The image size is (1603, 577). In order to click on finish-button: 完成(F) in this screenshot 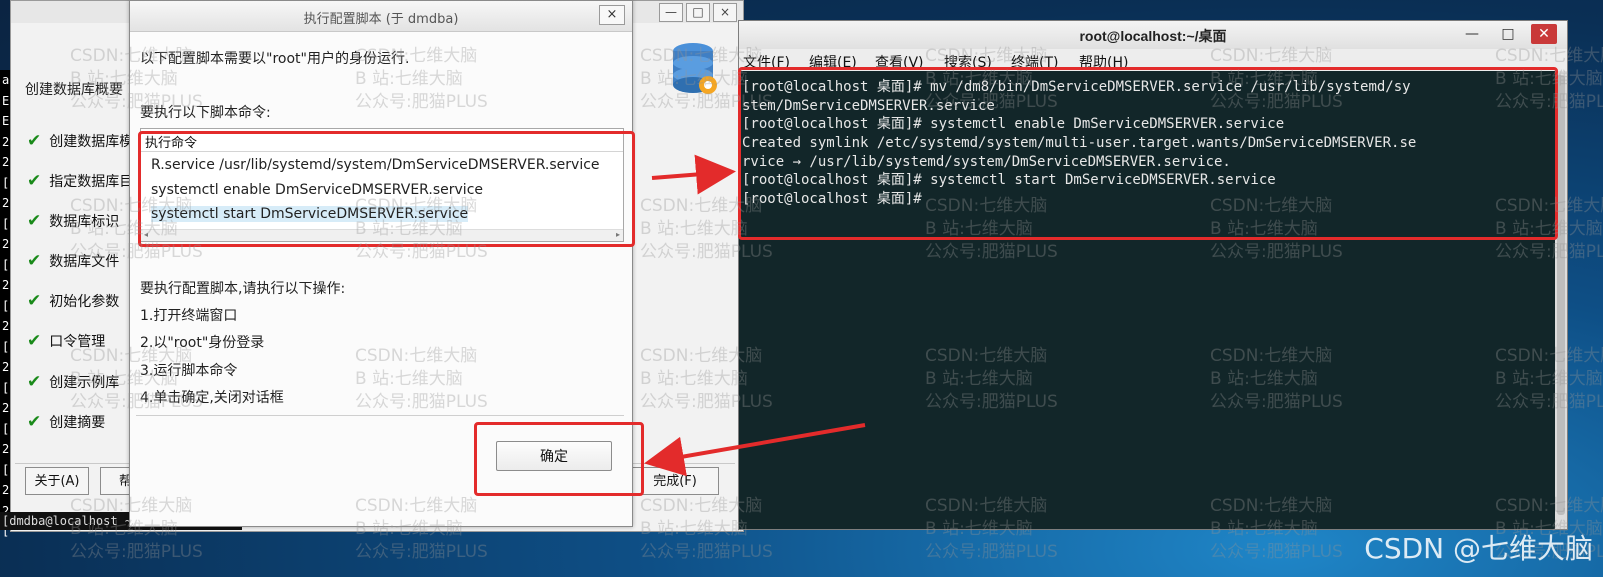, I will do `click(675, 481)`.